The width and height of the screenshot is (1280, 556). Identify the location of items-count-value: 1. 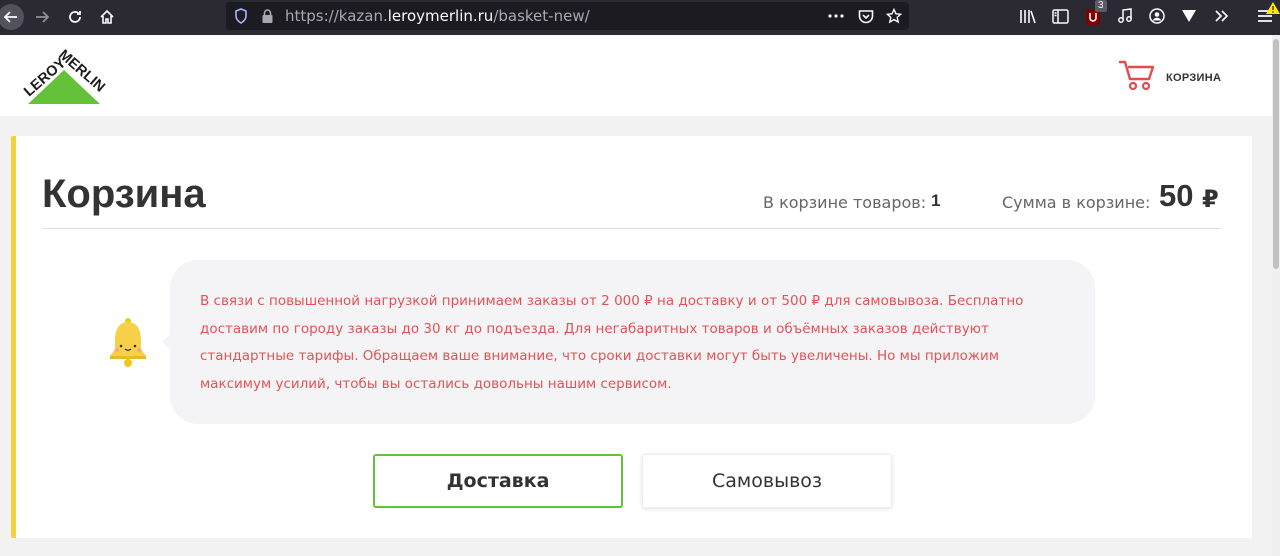
(936, 200).